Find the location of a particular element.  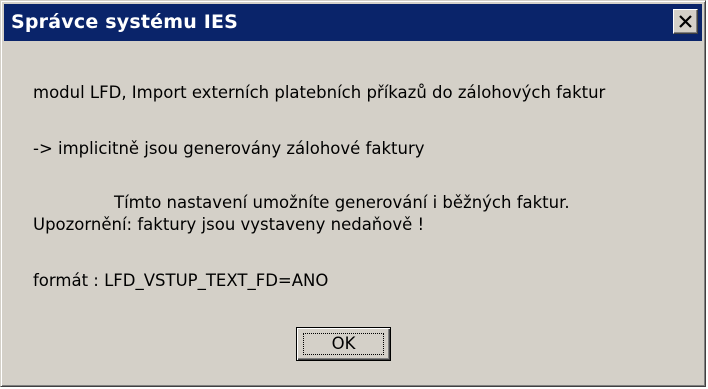

close-icon is located at coordinates (685, 21).